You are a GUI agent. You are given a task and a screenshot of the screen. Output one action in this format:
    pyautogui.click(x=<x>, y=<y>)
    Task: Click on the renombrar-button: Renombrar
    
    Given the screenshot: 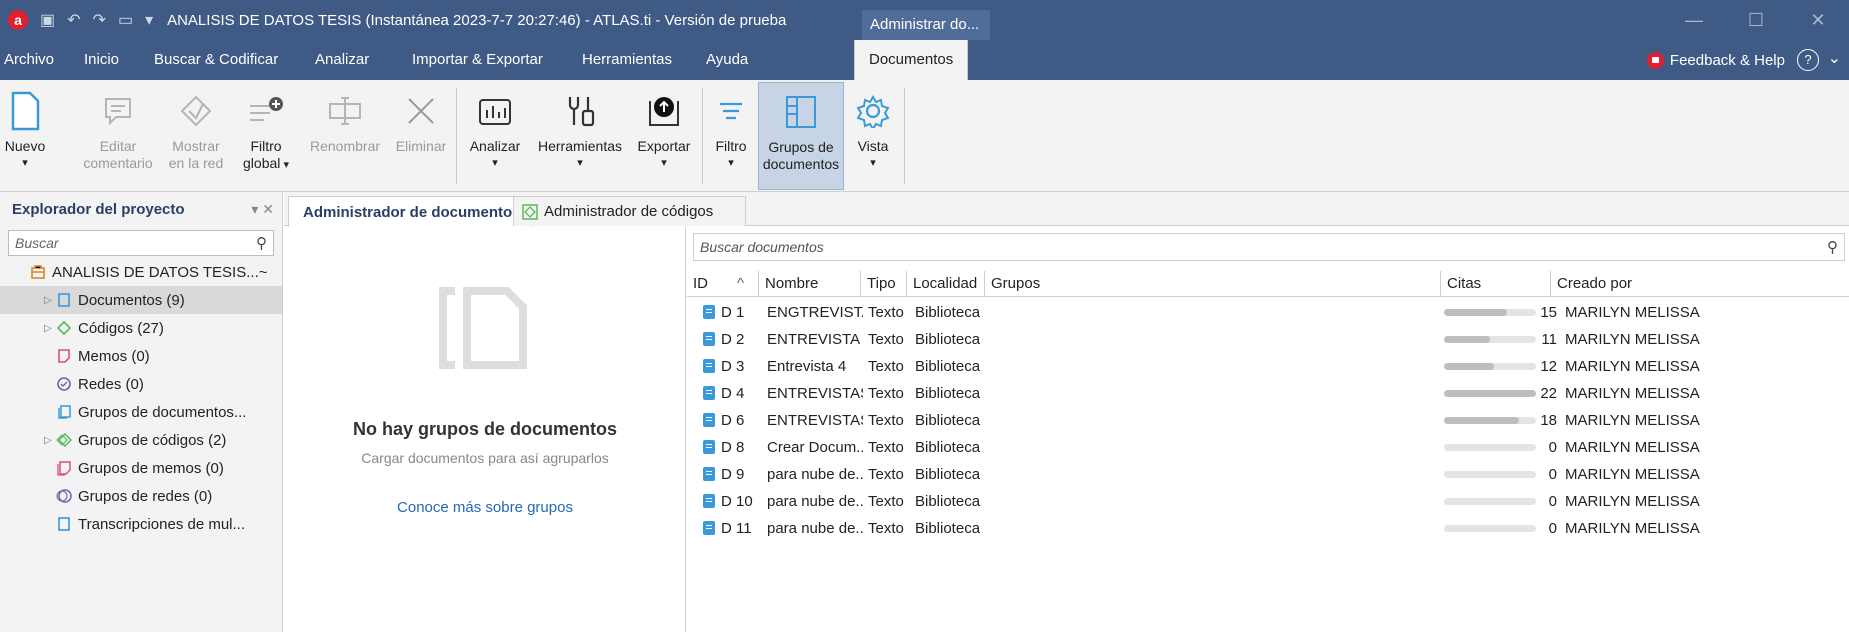 What is the action you would take?
    pyautogui.click(x=345, y=136)
    